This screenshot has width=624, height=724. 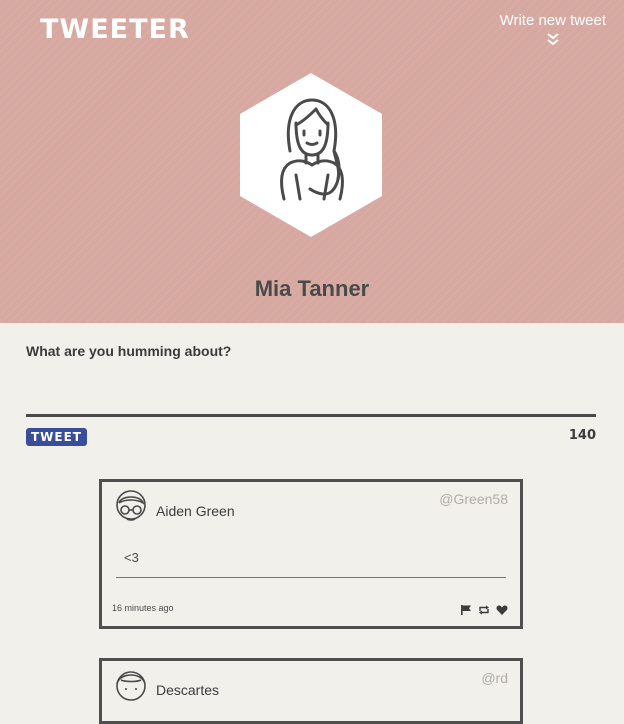 What do you see at coordinates (502, 609) in the screenshot?
I see `heart-icon` at bounding box center [502, 609].